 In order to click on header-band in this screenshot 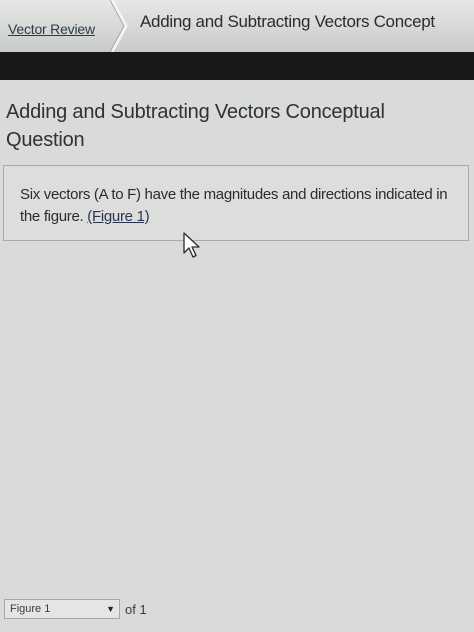, I will do `click(237, 66)`.